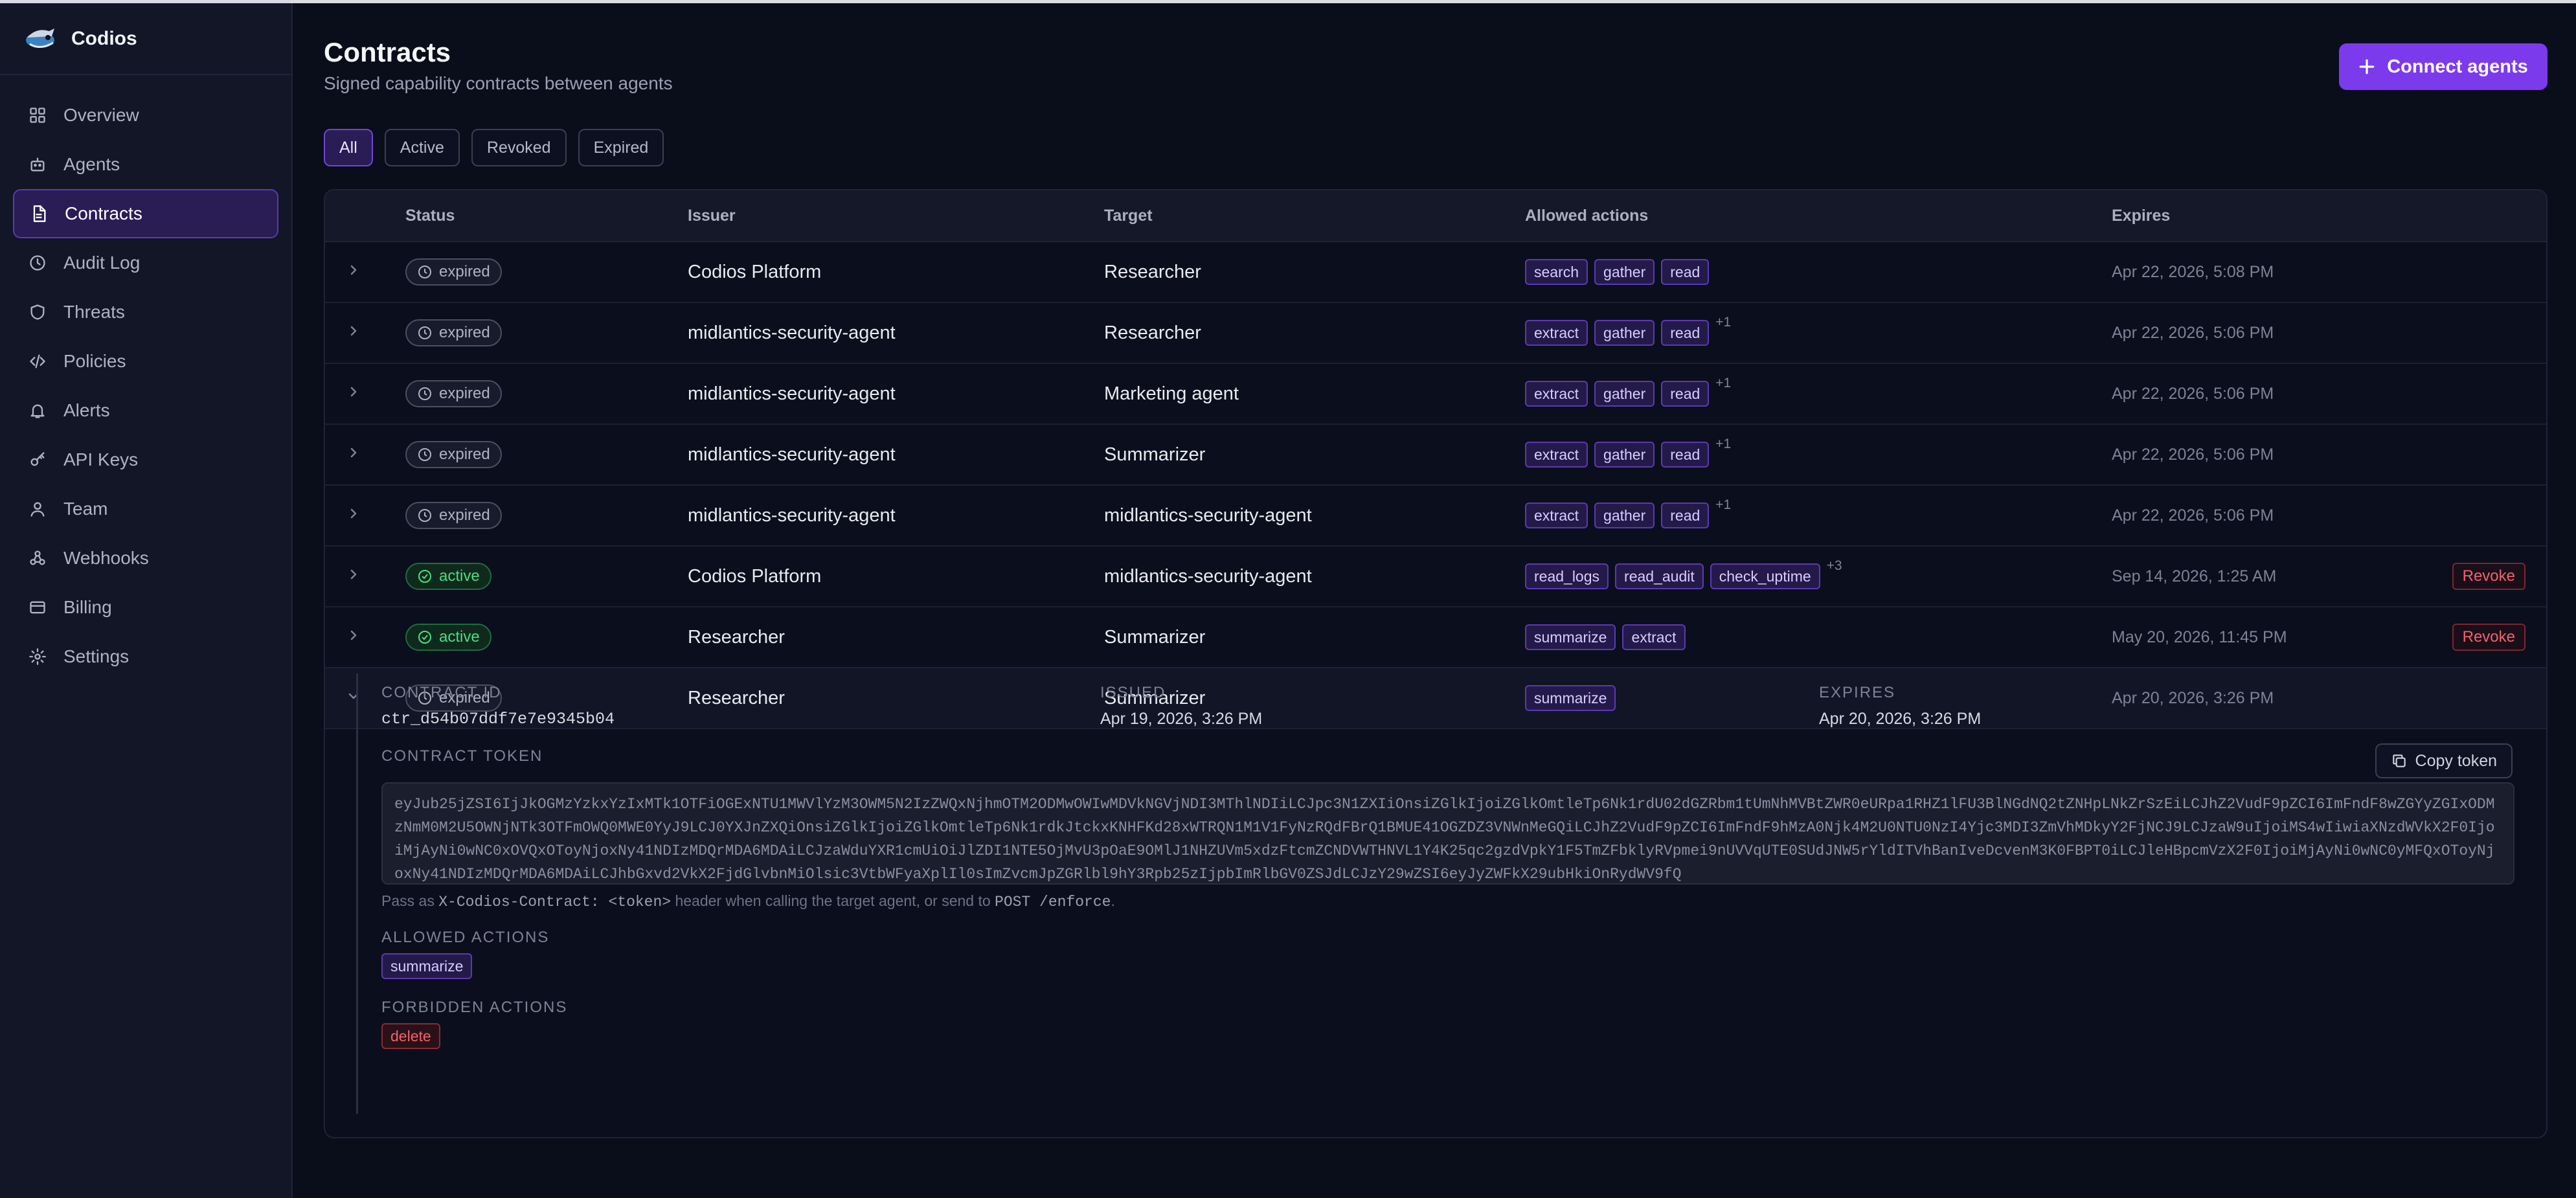  I want to click on filter-expired: Expired, so click(621, 147).